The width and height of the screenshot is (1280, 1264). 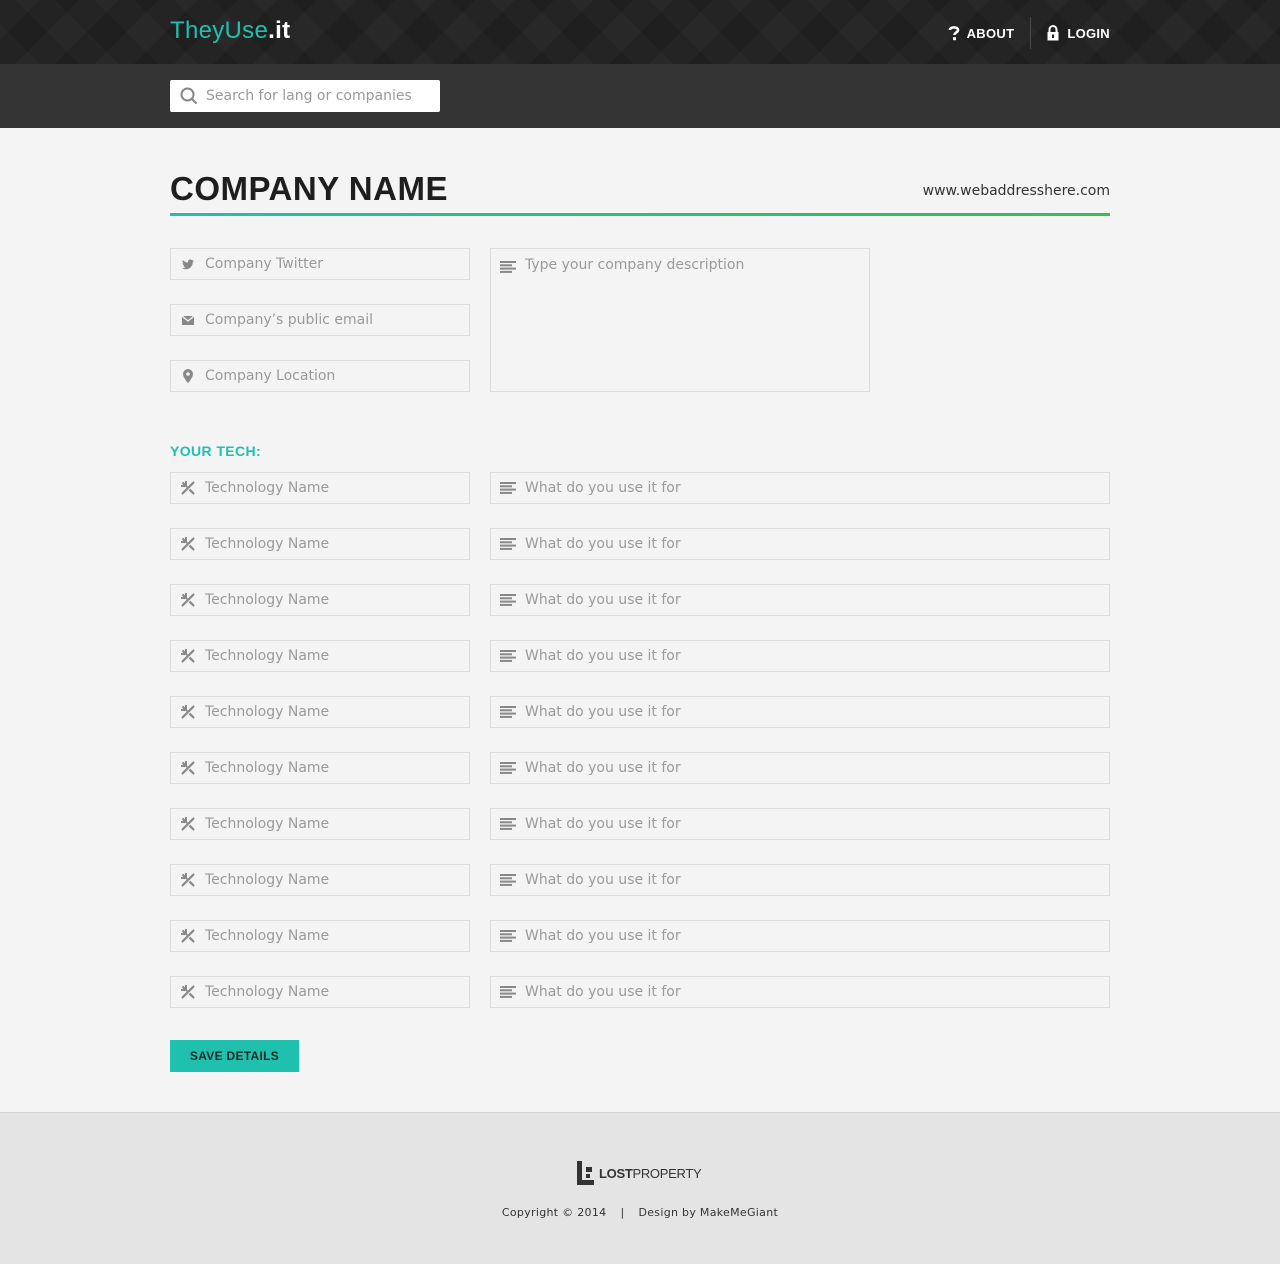 I want to click on logo-tld: .it, so click(x=279, y=30).